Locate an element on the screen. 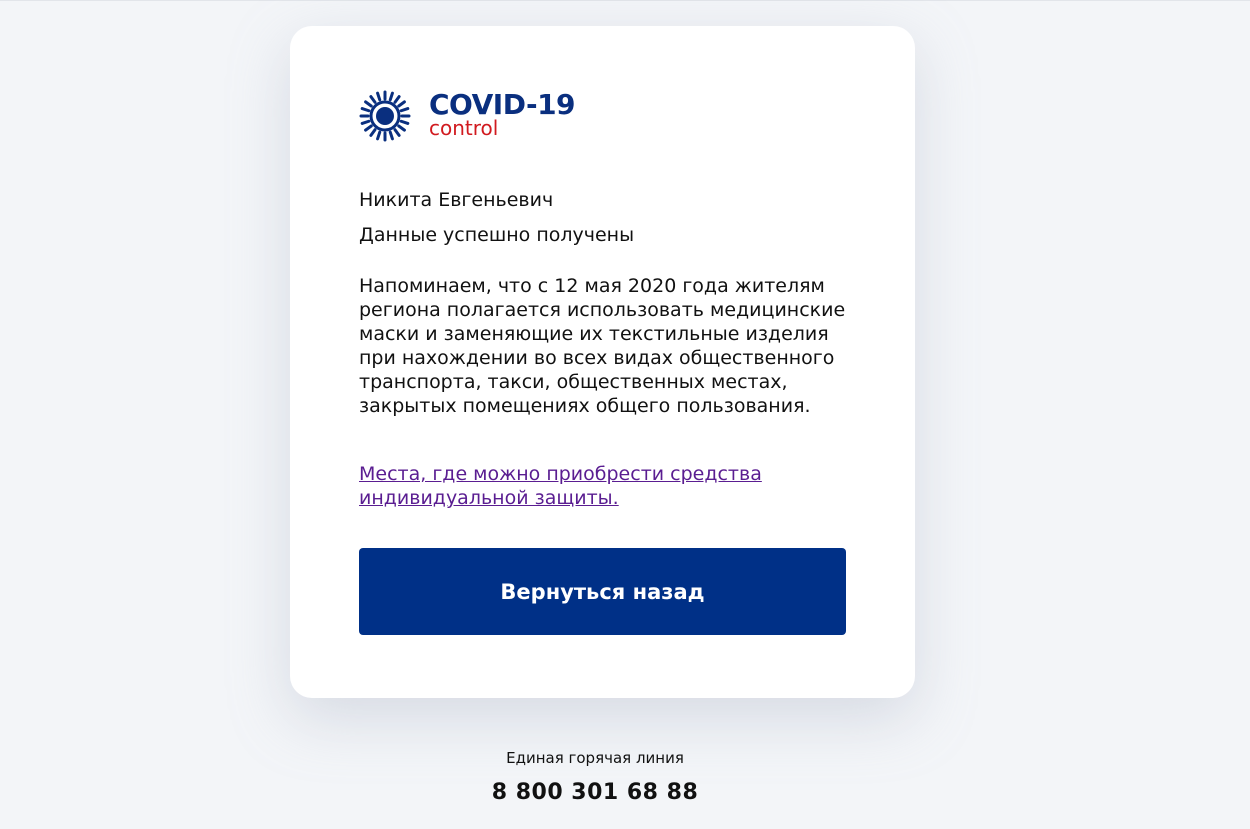 The image size is (1250, 829). covid-control-logo: COVID-19 control is located at coordinates (467, 116).